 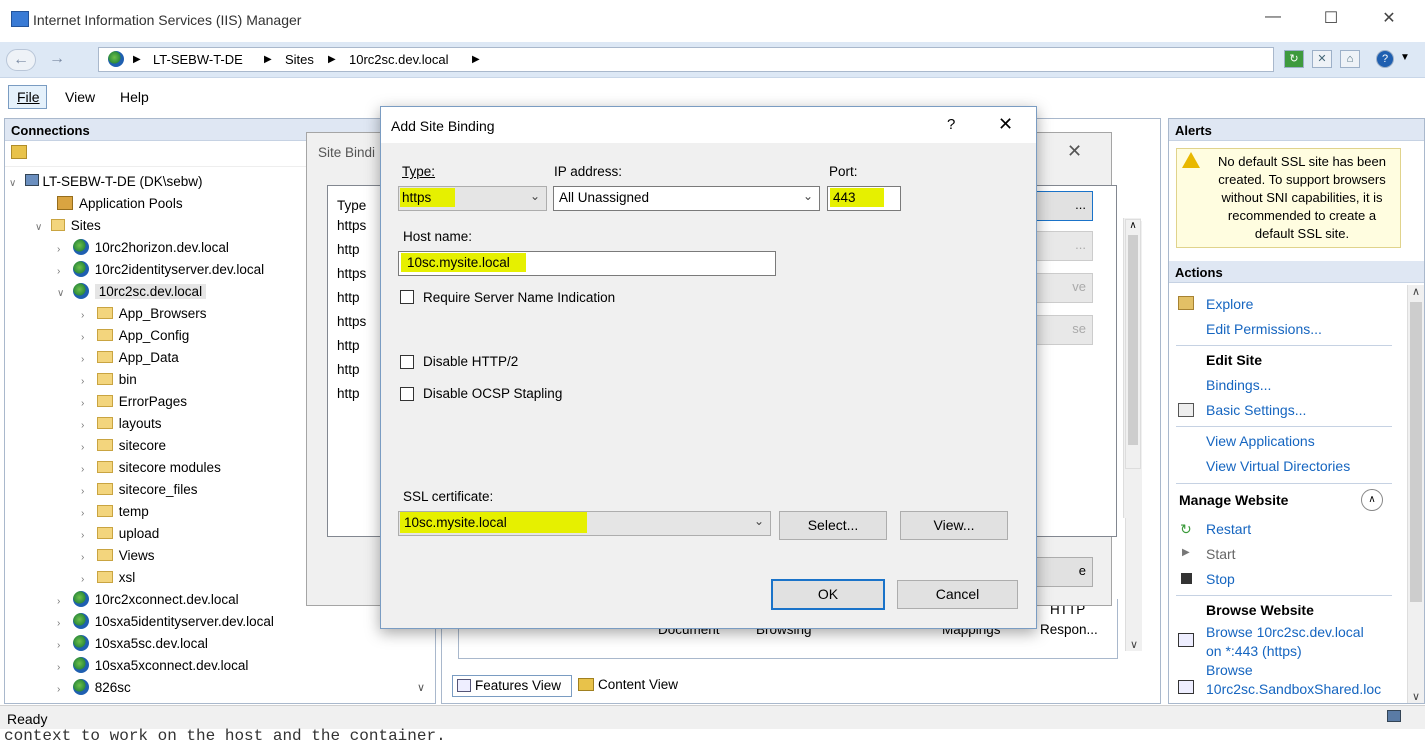 I want to click on back-button: ←, so click(x=21, y=60).